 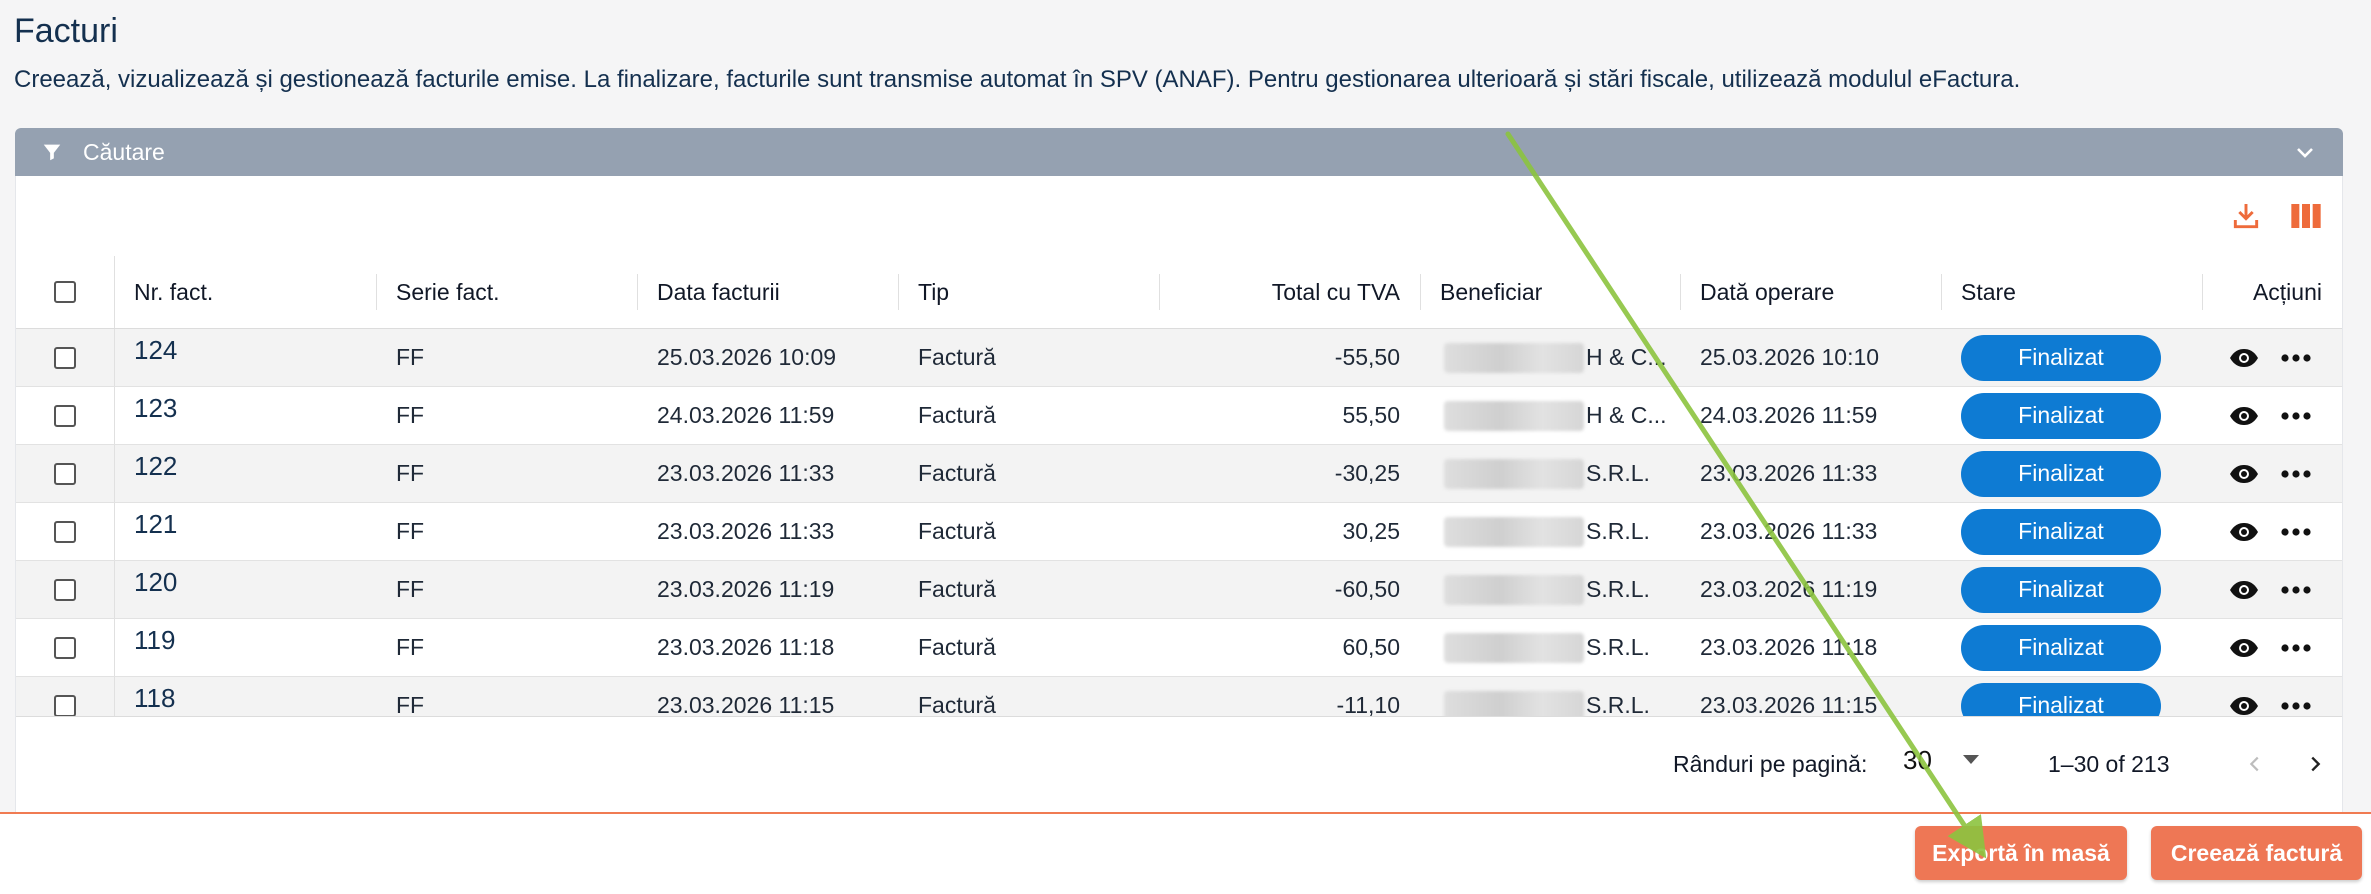 What do you see at coordinates (2071, 292) in the screenshot?
I see `header-stare: Stare` at bounding box center [2071, 292].